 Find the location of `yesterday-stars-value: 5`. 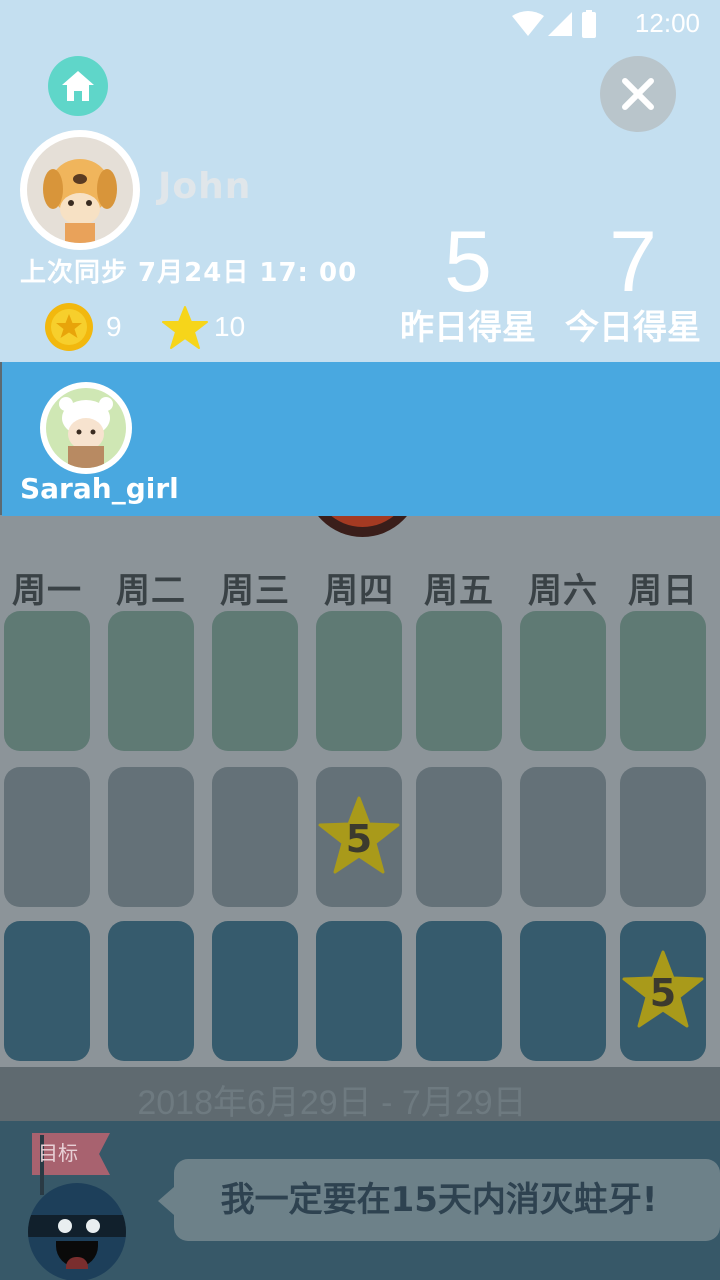

yesterday-stars-value: 5 is located at coordinates (468, 262).